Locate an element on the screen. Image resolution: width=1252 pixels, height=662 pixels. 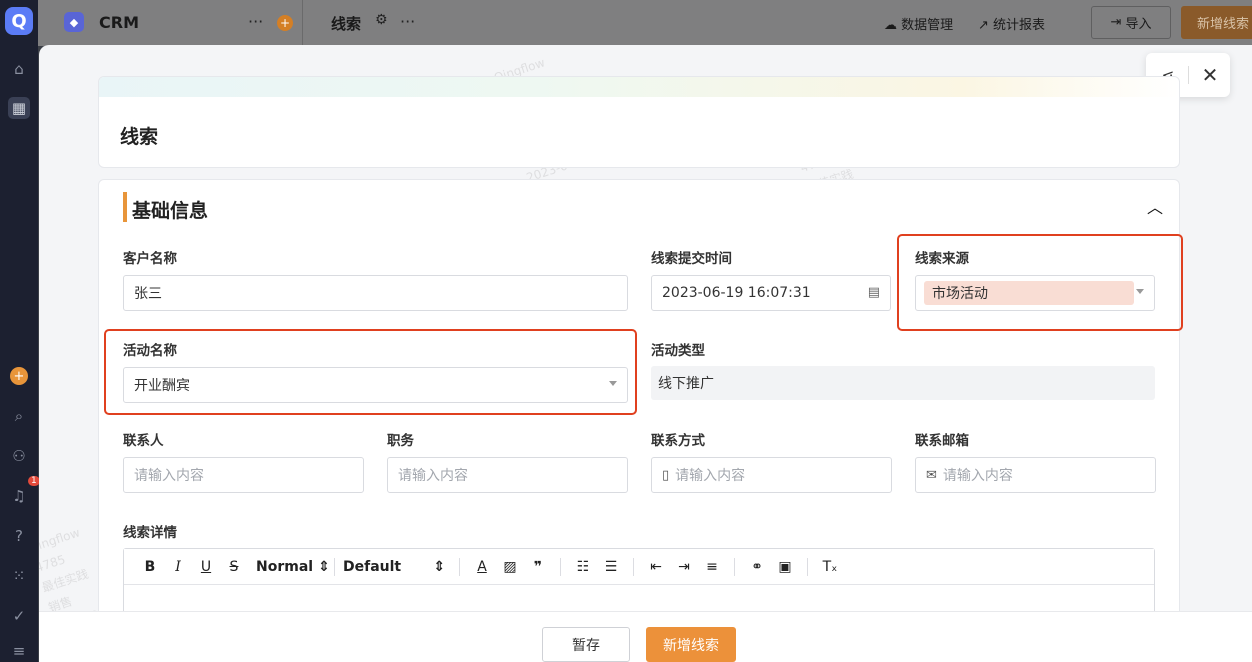
chevron-up-icon: ︿ is located at coordinates (1155, 206).